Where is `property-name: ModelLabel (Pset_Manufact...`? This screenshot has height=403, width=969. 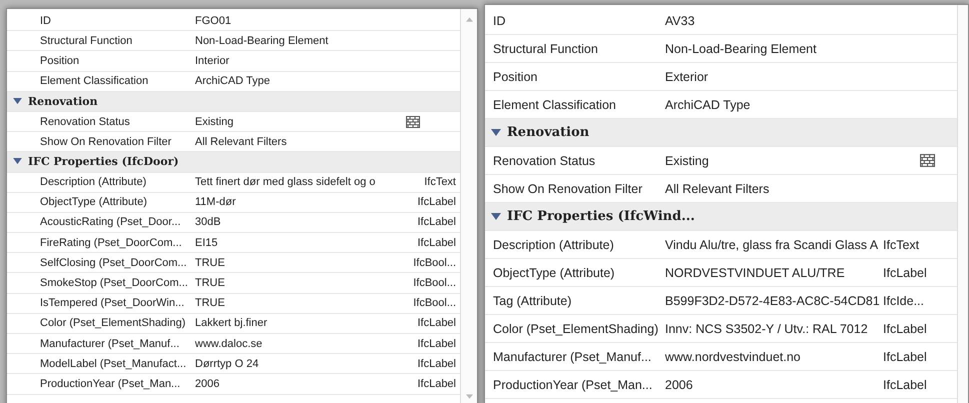 property-name: ModelLabel (Pset_Manufact... is located at coordinates (113, 364).